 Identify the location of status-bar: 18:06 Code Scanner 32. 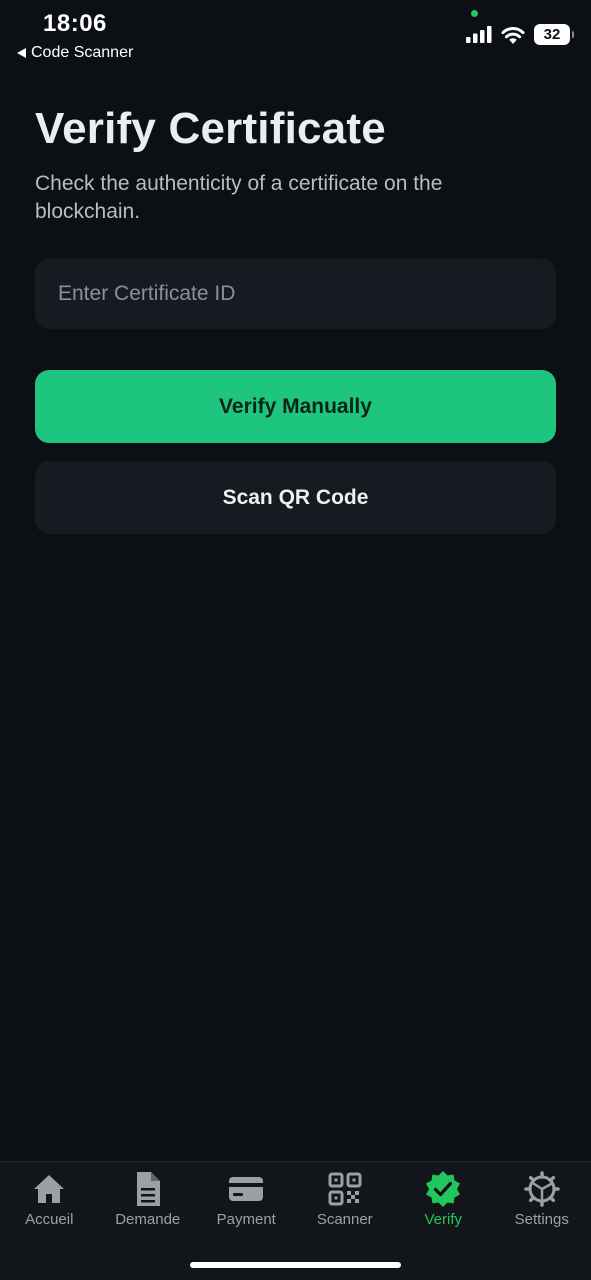
(295, 36).